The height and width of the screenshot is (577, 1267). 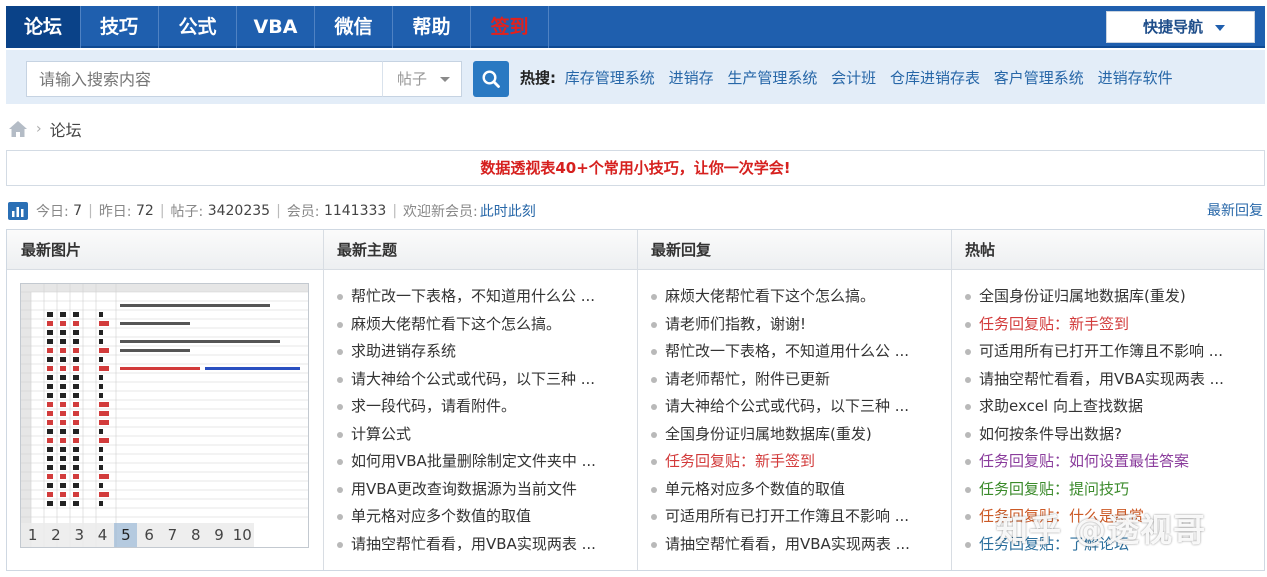 I want to click on reply-link: 全国身份证归属地数据库(重发), so click(x=768, y=434).